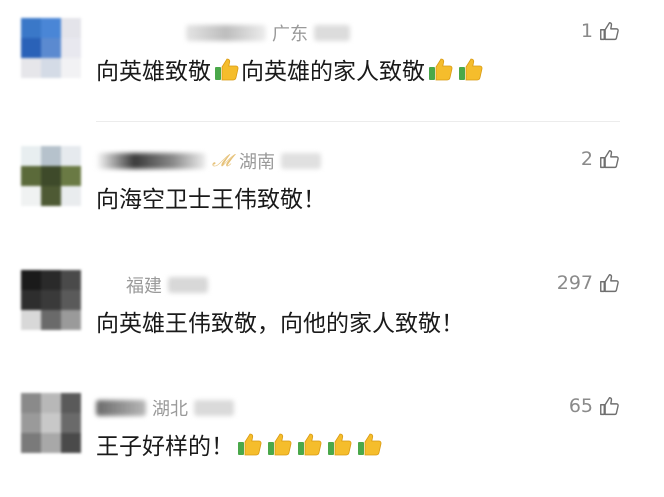  Describe the element at coordinates (211, 200) in the screenshot. I see `comment-text-part: 向海空卫士王伟致敬！` at that location.